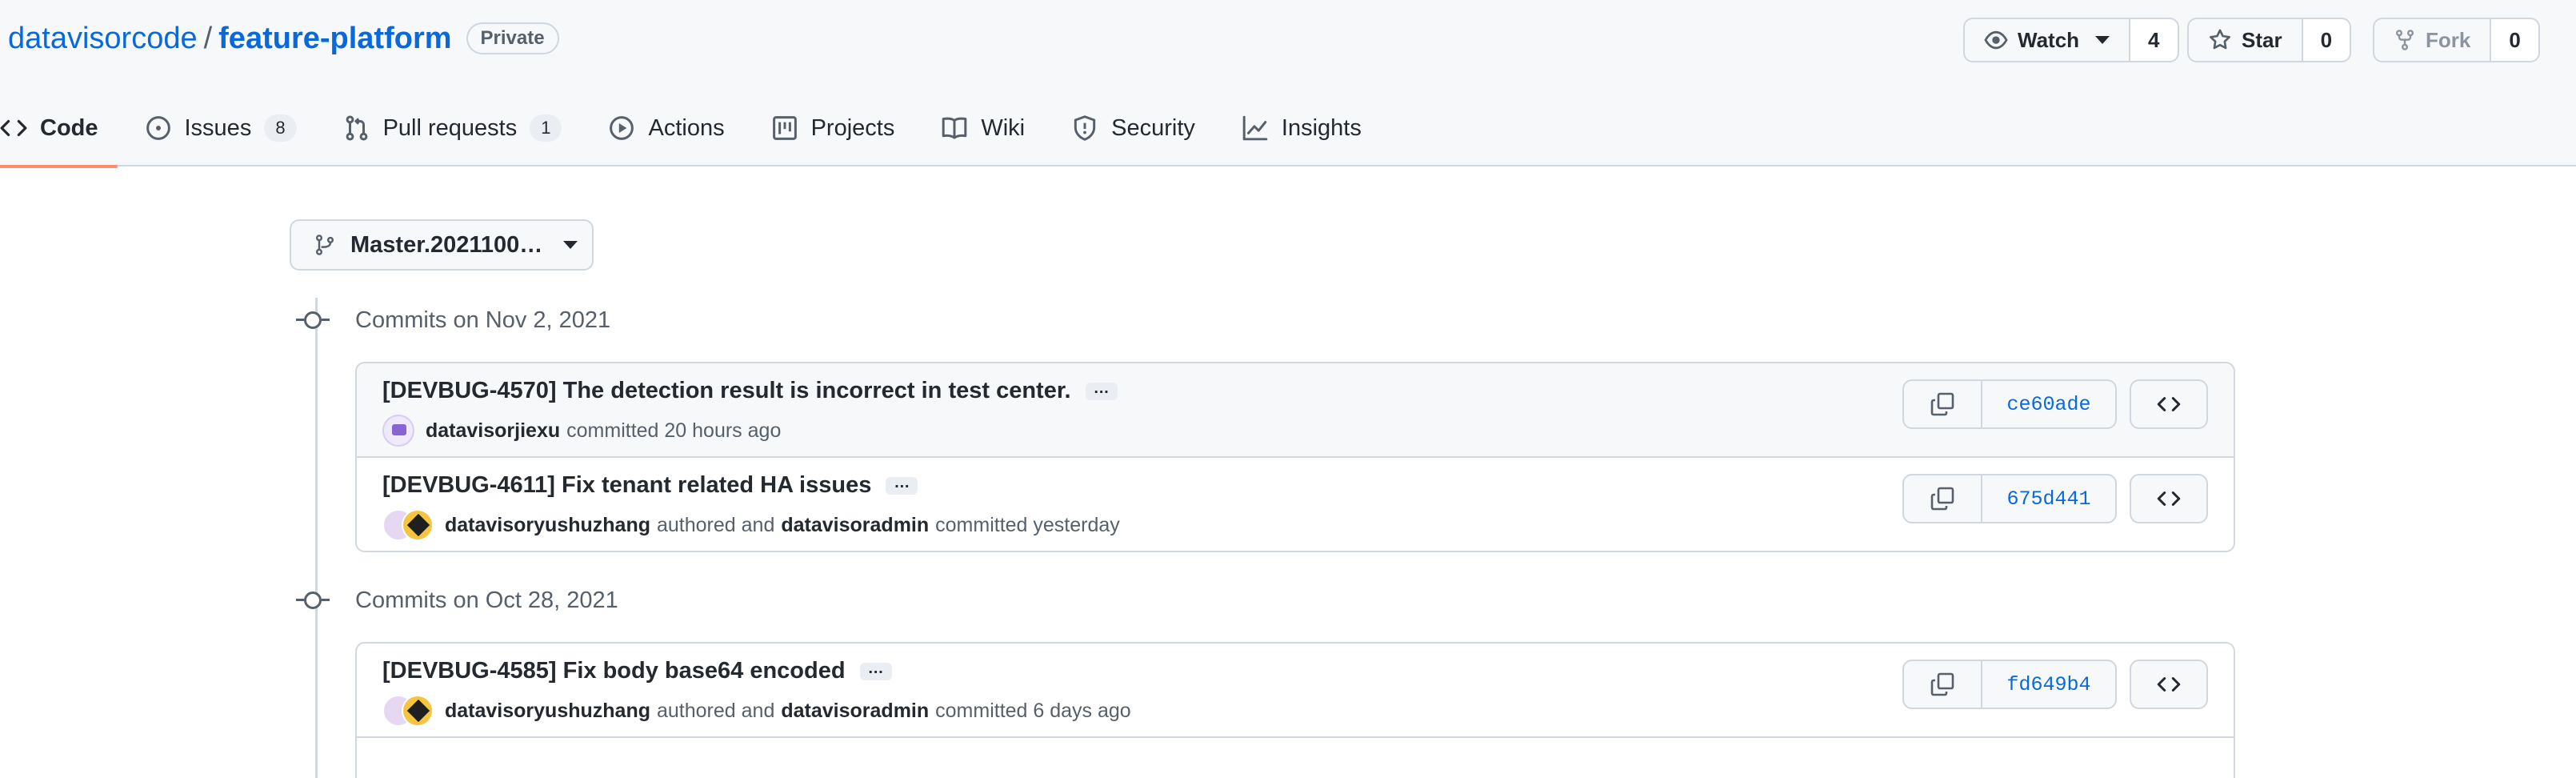 The width and height of the screenshot is (2576, 778). I want to click on tab-label: Issues, so click(218, 127).